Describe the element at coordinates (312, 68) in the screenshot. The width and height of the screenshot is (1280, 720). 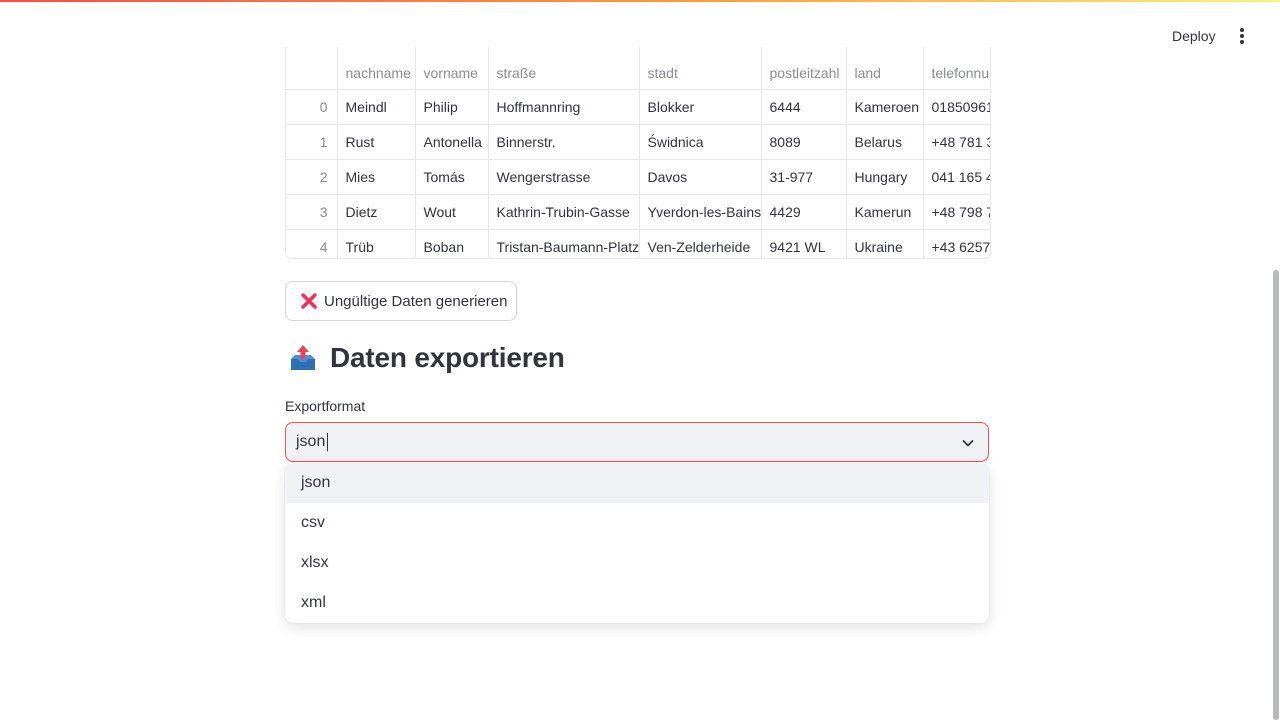
I see `column-header` at that location.